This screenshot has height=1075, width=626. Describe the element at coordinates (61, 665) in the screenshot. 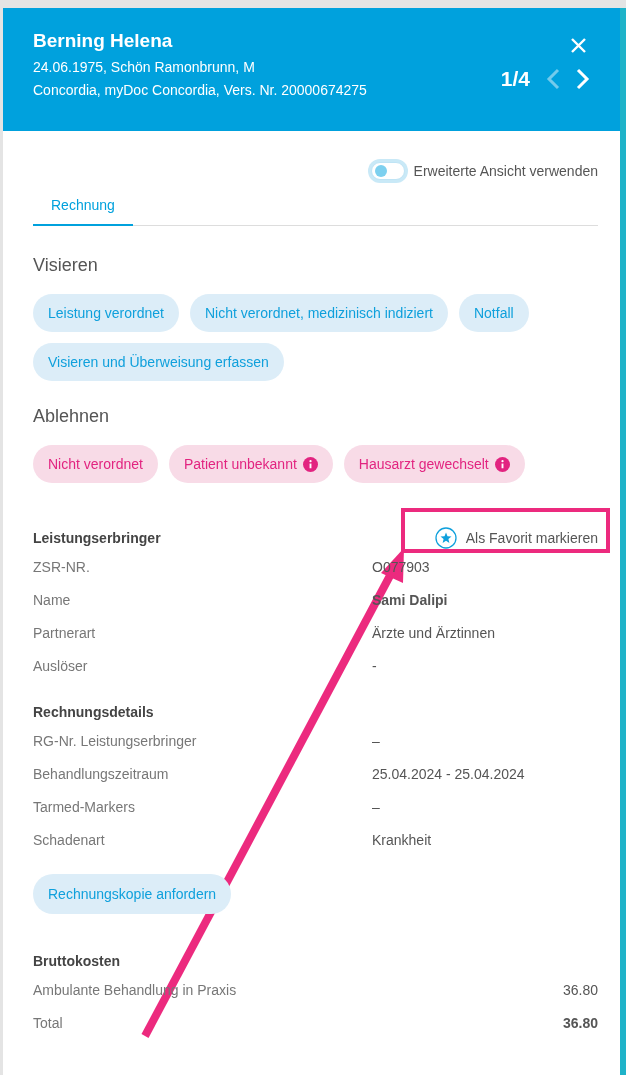

I see `field-label: Auslöser` at that location.